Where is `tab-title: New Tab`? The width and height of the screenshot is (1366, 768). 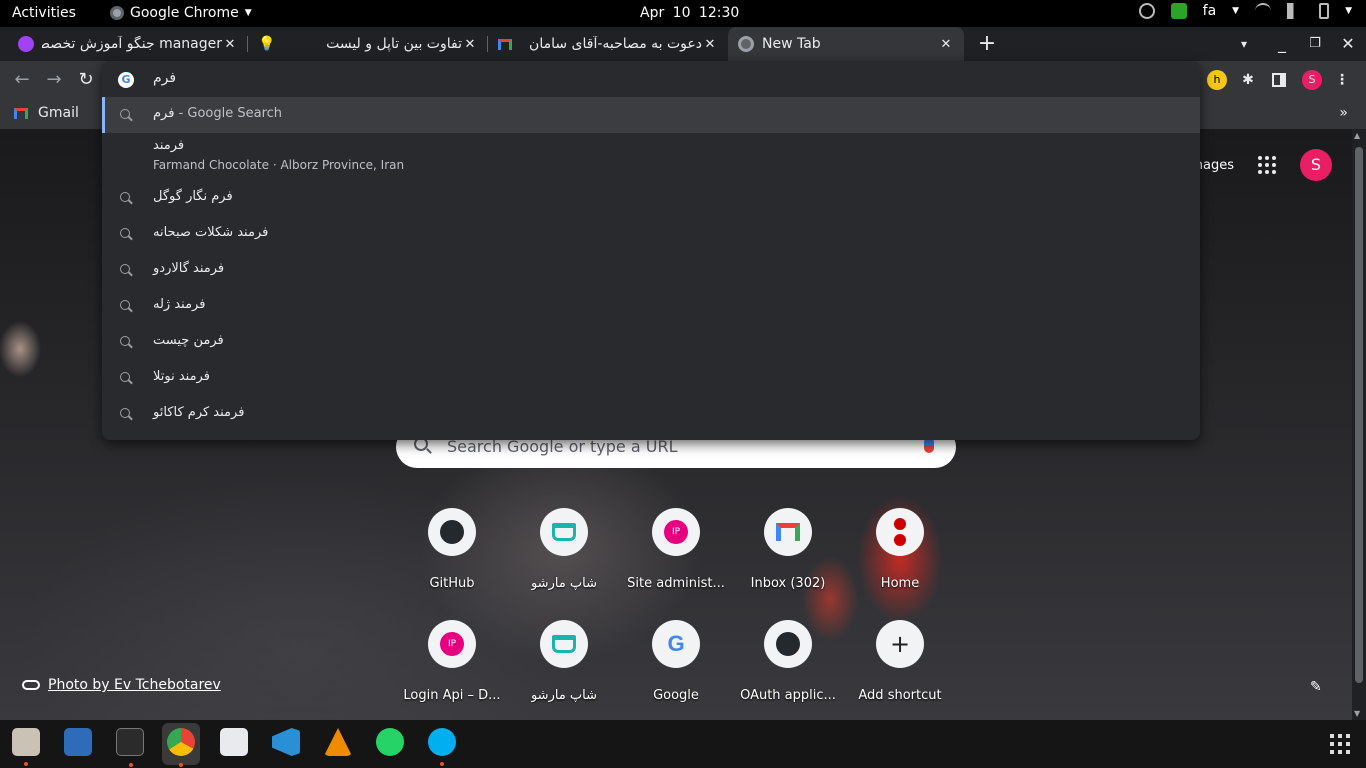 tab-title: New Tab is located at coordinates (791, 44).